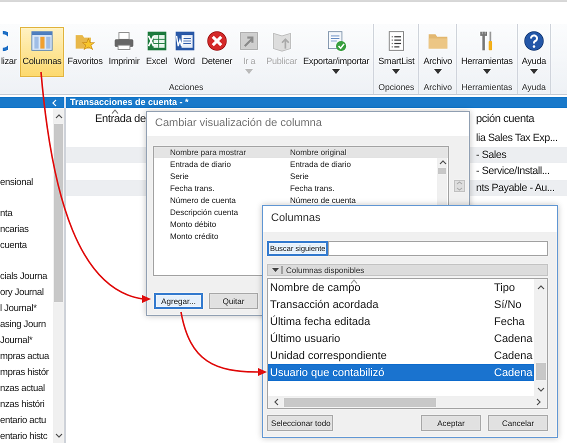  What do you see at coordinates (276, 402) in the screenshot?
I see `scroll-left-icon` at bounding box center [276, 402].